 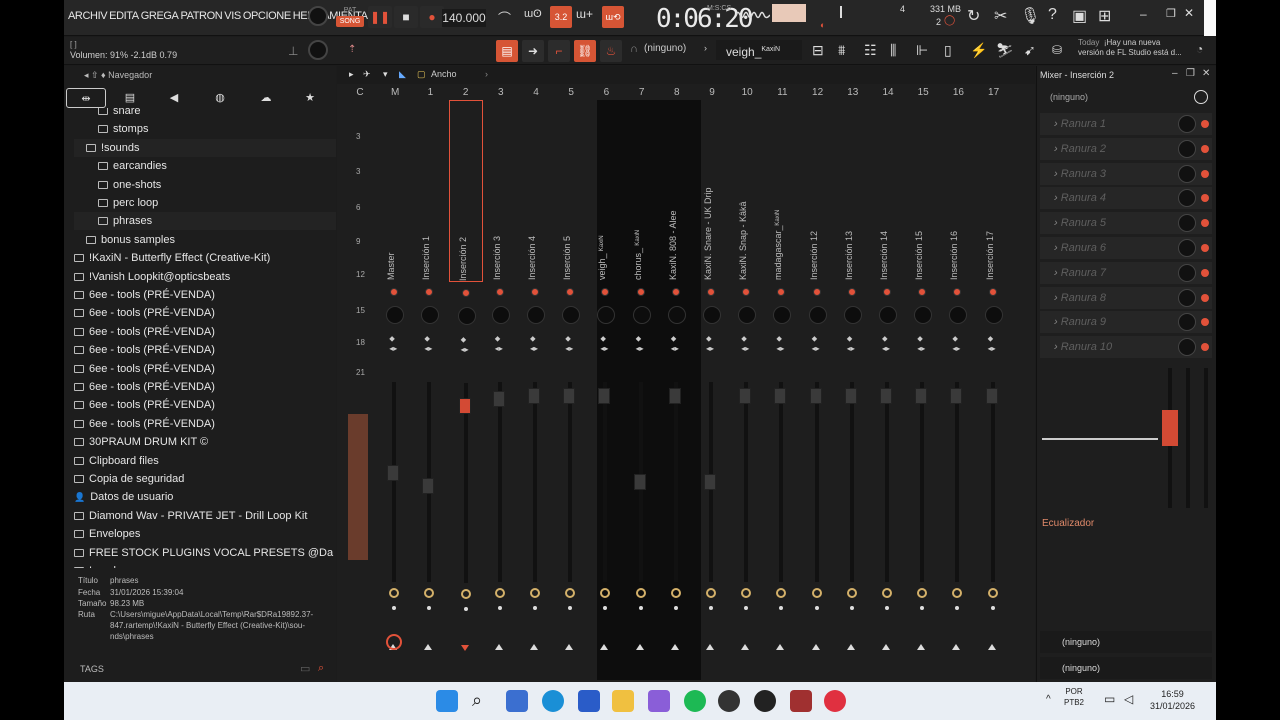 I want to click on playlist-icon: ▤, so click(x=507, y=51).